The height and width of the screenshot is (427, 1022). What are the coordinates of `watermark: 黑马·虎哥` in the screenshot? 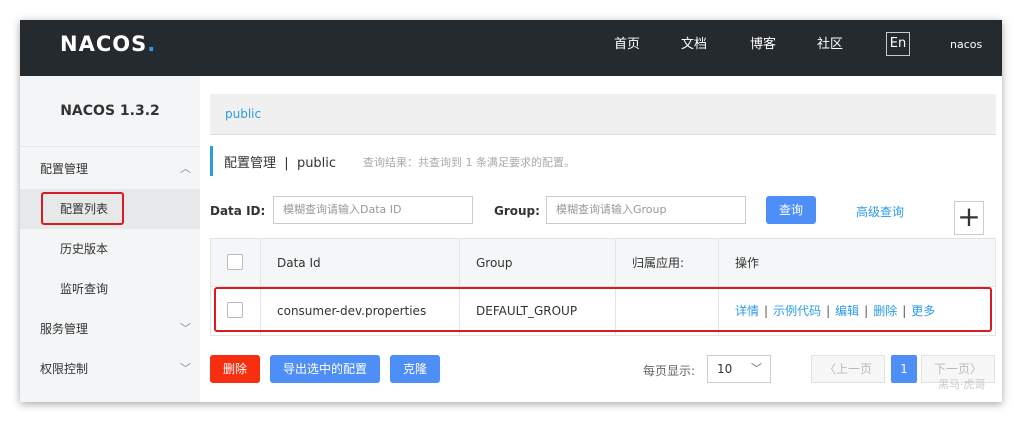 It's located at (962, 384).